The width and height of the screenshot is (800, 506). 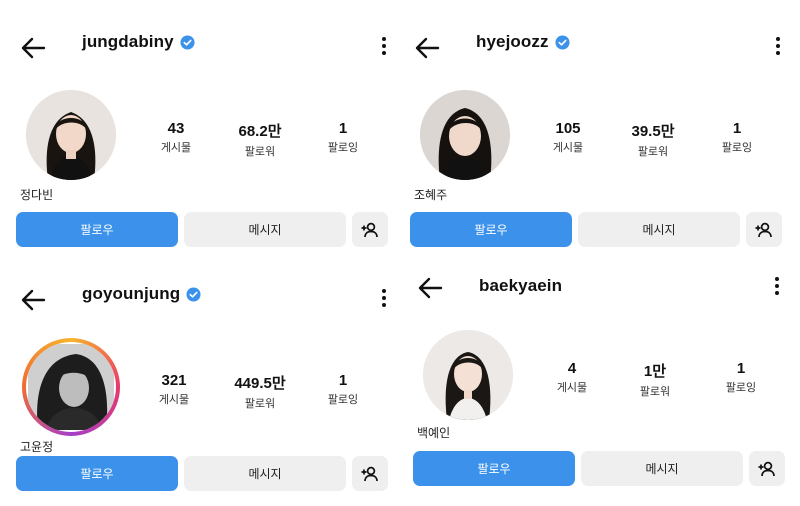 I want to click on profile-username: jungdabiny, so click(x=138, y=42).